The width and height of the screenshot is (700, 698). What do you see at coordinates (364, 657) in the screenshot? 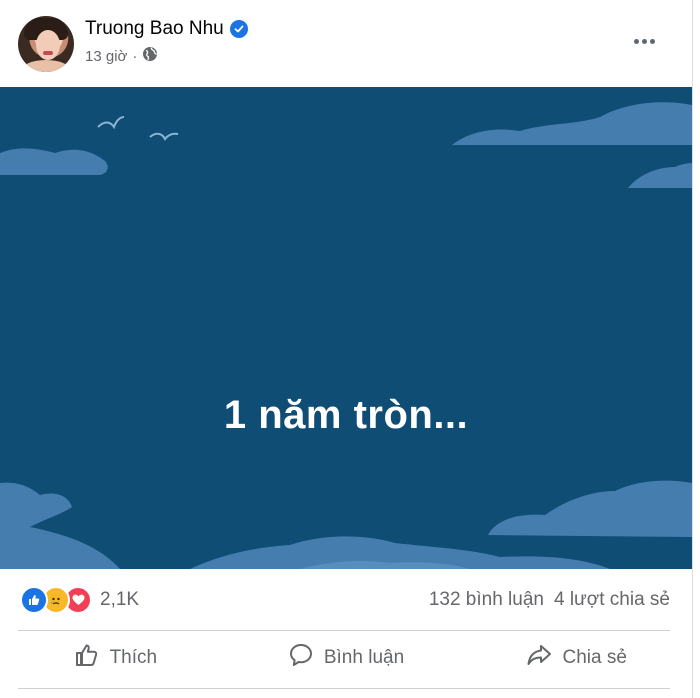
I see `comment-label: Bình luận` at bounding box center [364, 657].